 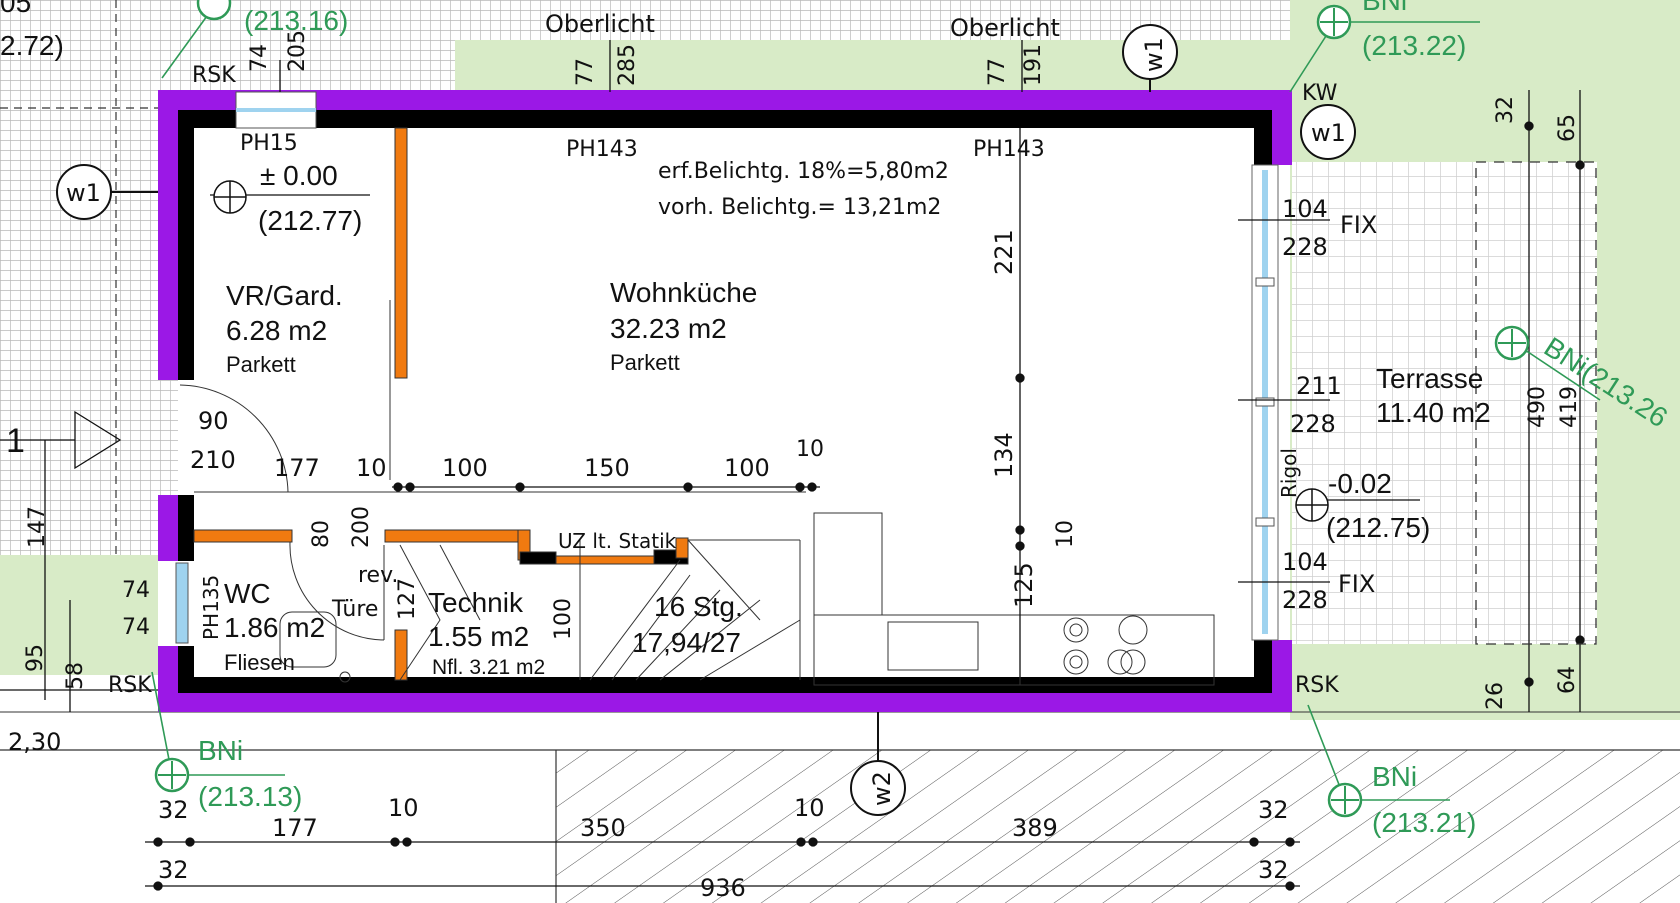 I want to click on room-name-wohn: Wohnküche, so click(x=683, y=292).